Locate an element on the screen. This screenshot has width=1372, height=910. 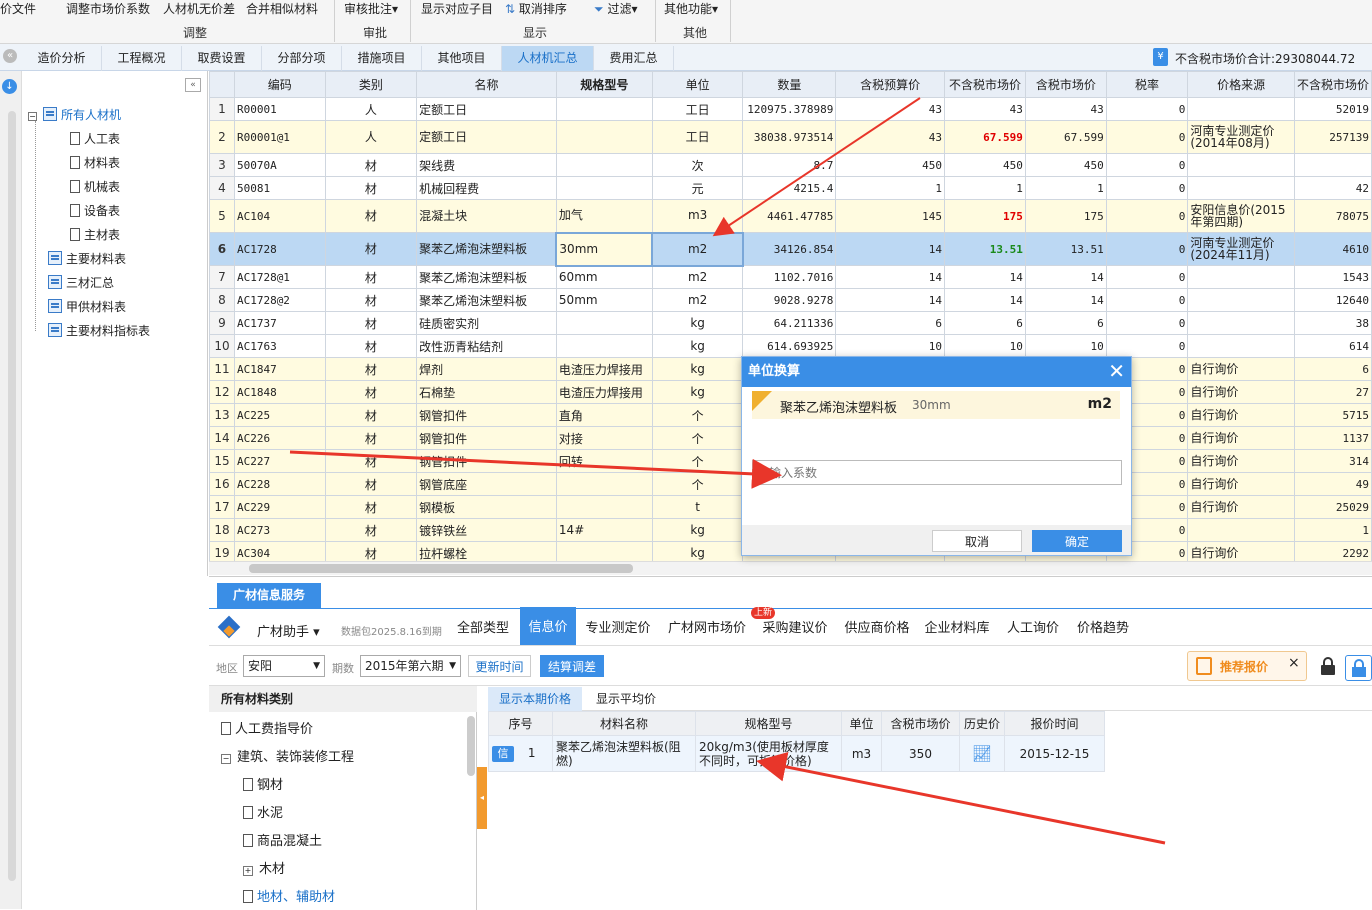
cell-qty: 38038.973514 is located at coordinates (789, 137).